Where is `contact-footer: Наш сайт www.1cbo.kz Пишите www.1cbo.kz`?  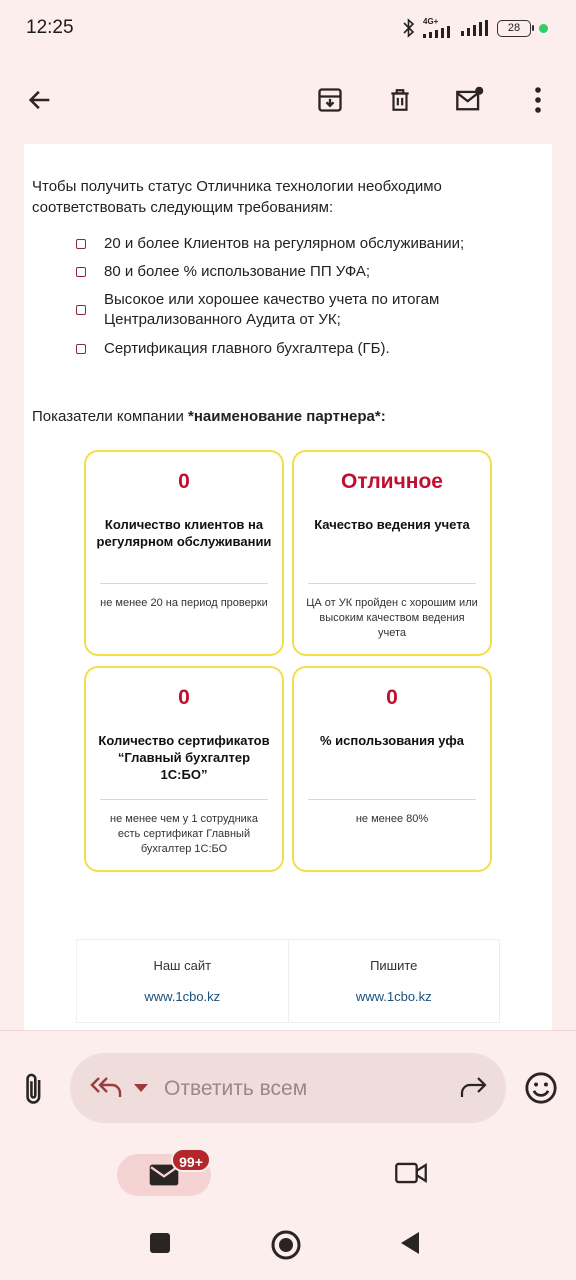
contact-footer: Наш сайт www.1cbo.kz Пишите www.1cbo.kz is located at coordinates (288, 981).